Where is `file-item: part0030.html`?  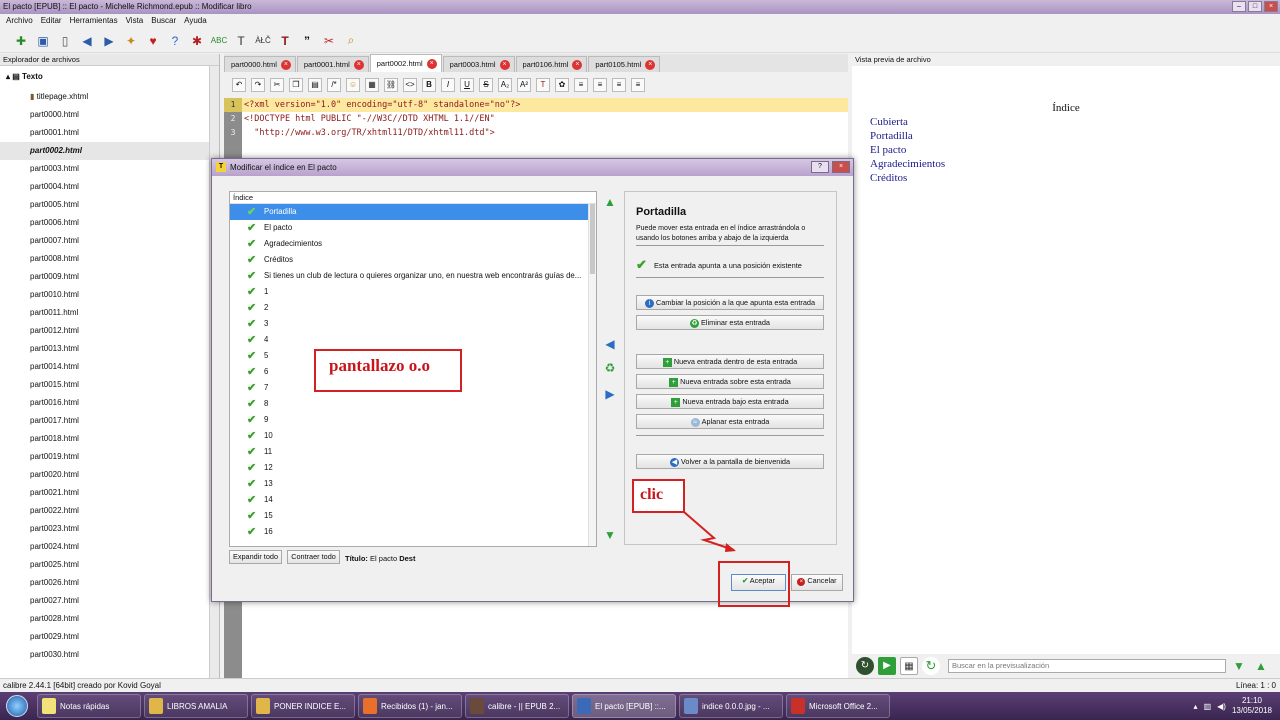 file-item: part0030.html is located at coordinates (109, 655).